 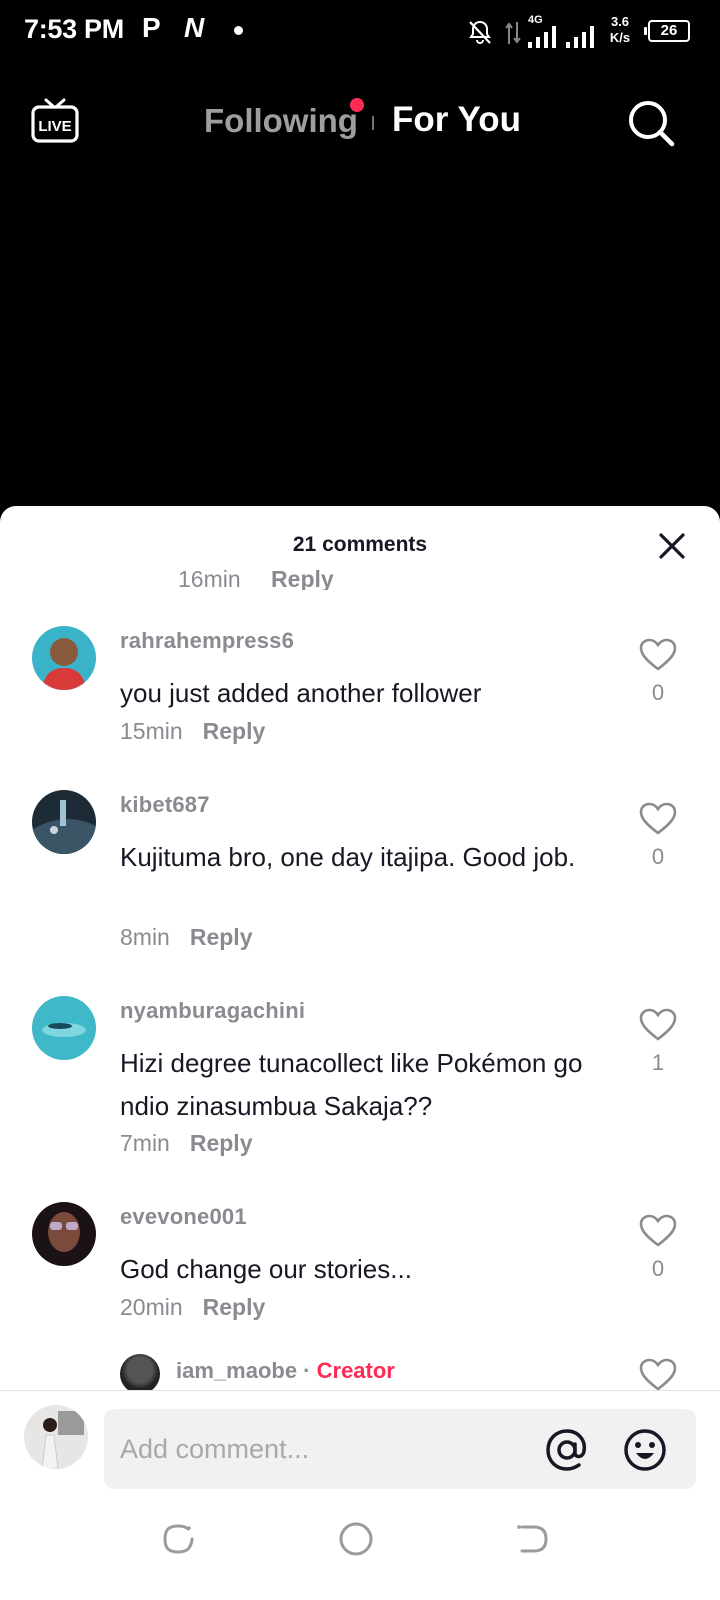 I want to click on reply-author: iam_maobe · Creator, so click(x=285, y=1371).